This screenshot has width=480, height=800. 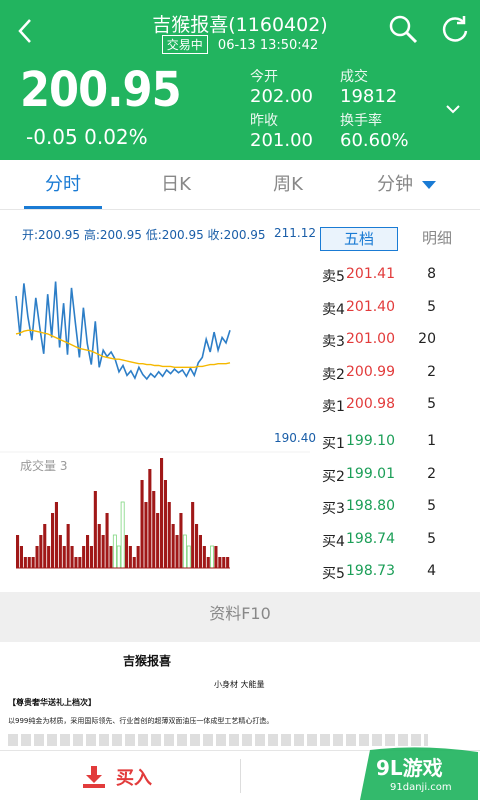 I want to click on stat-value-prev-close: 201.00, so click(x=281, y=140).